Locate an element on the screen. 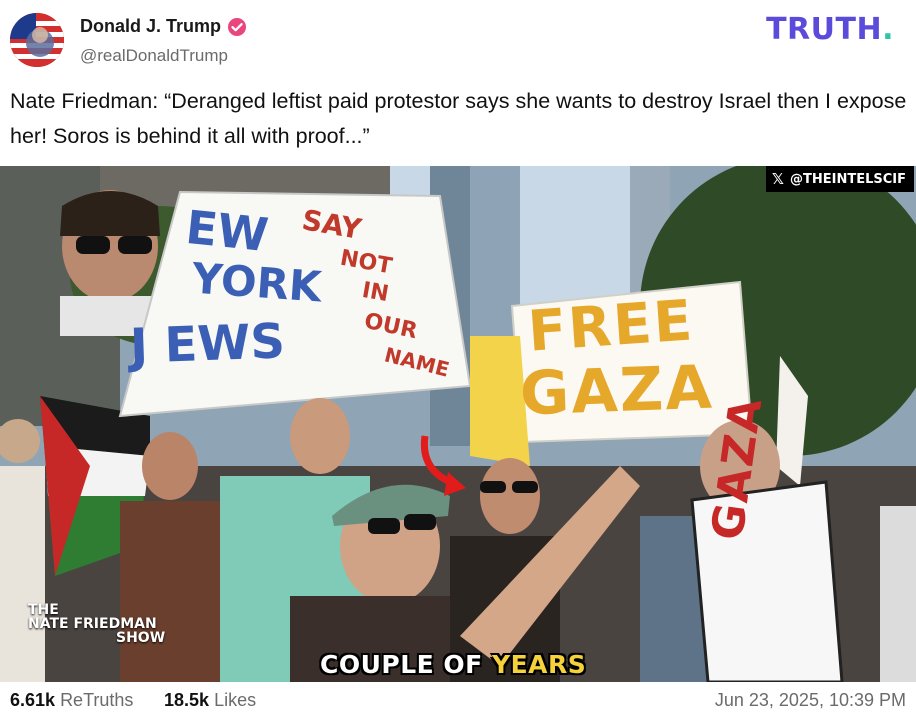 The image size is (916, 720). video-caption: COUPLE OF YEARS is located at coordinates (453, 664).